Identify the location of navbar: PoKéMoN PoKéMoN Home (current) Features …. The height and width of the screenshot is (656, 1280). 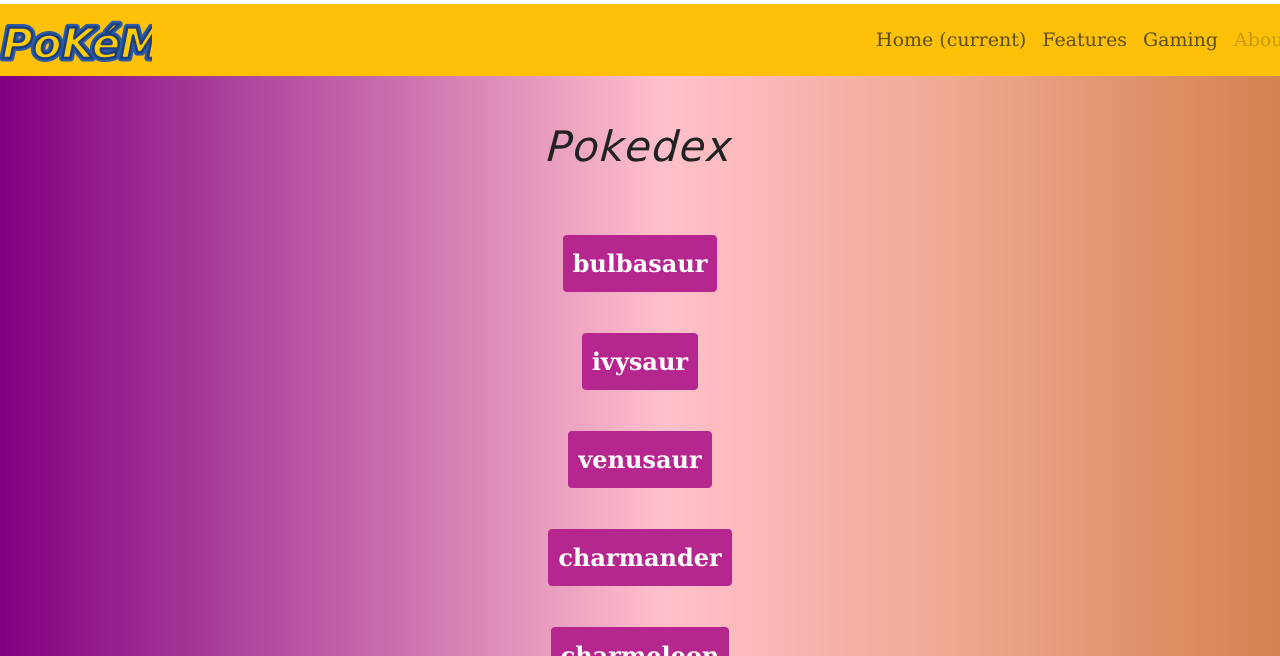
(640, 40).